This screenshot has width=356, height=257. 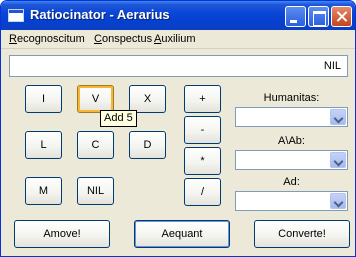 I want to click on maximize-icon, so click(x=318, y=16).